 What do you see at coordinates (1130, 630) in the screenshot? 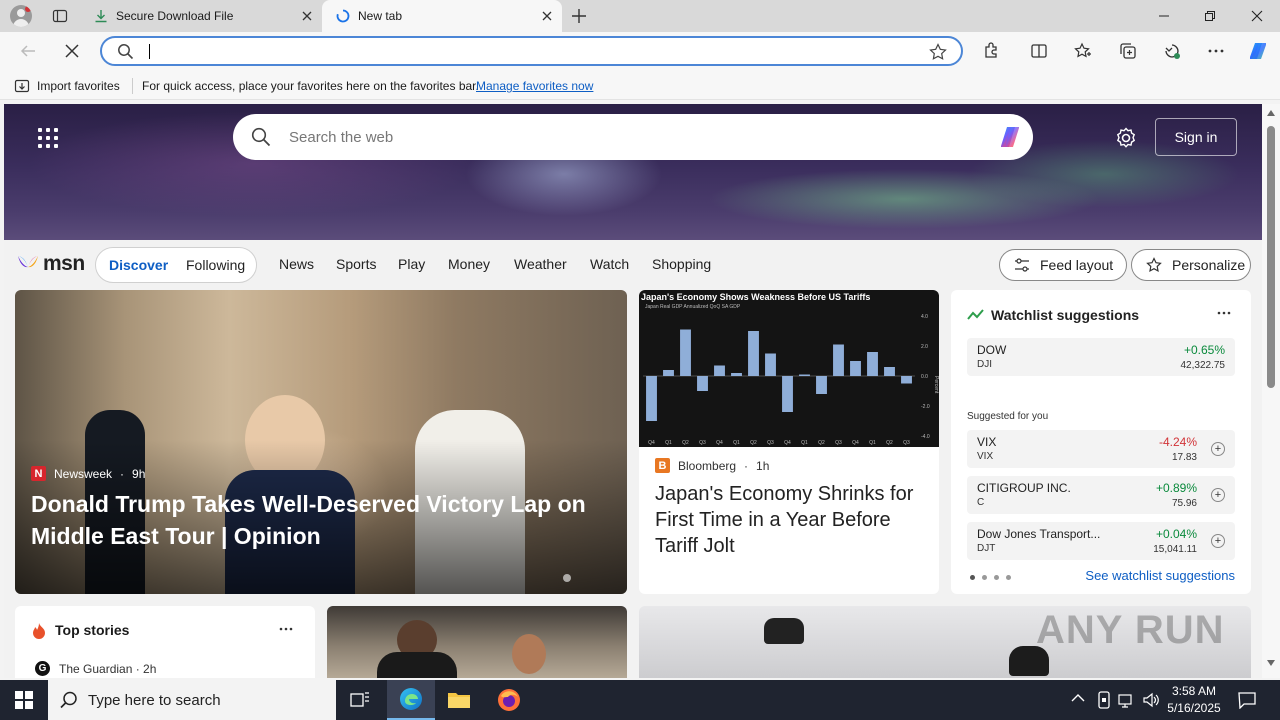
I see `anyrun-watermark: ANY RUN` at bounding box center [1130, 630].